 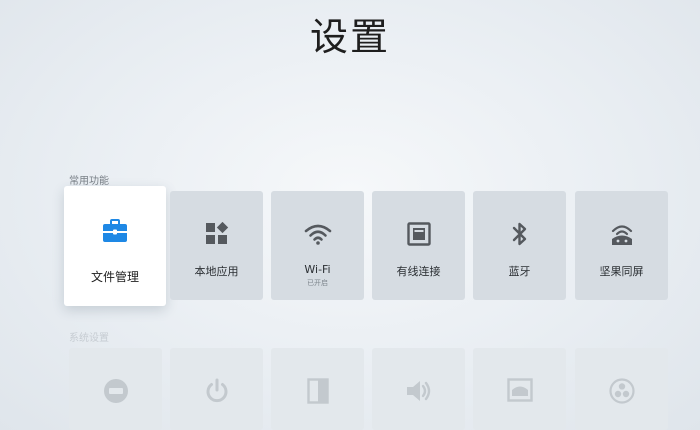 I want to click on tile-screen-cast: 坚果同屏, so click(x=621, y=245).